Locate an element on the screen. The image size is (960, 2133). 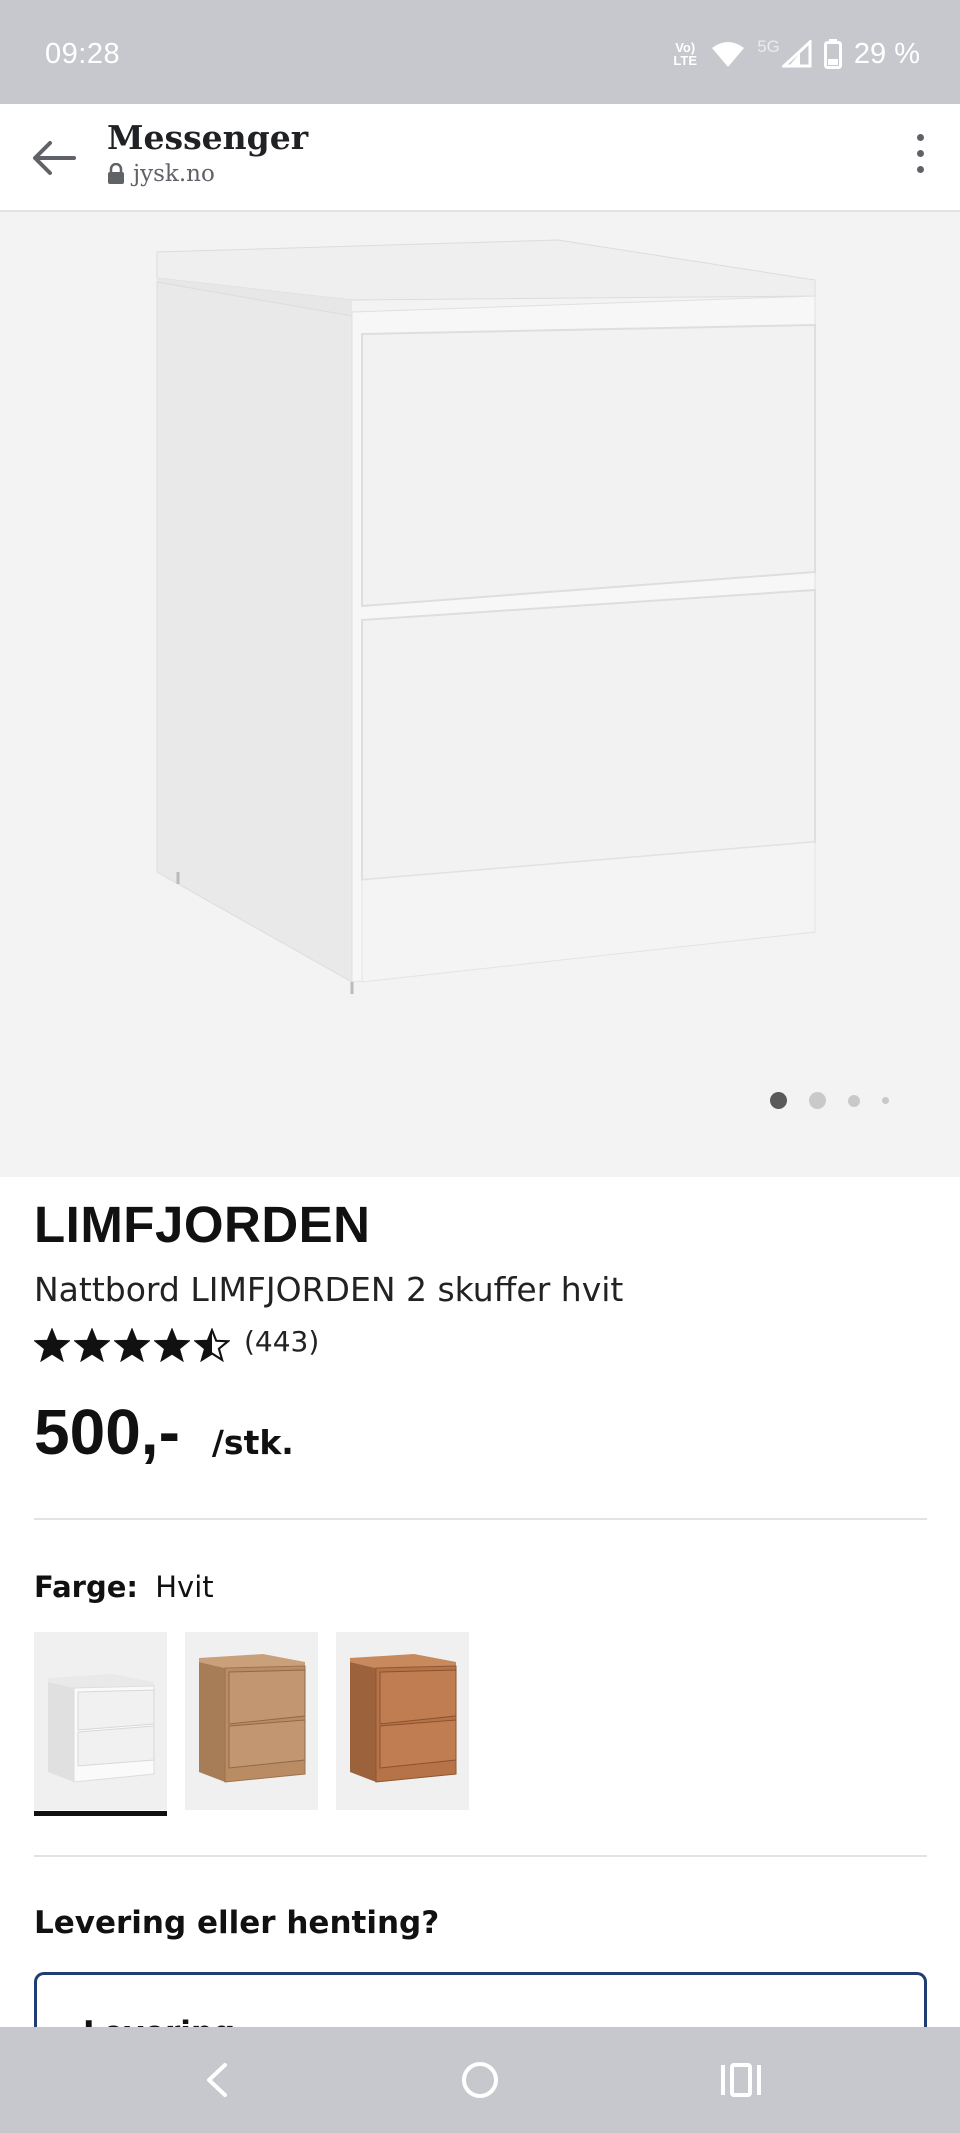
dark-oak-nightstand-thumbnail is located at coordinates (403, 1718).